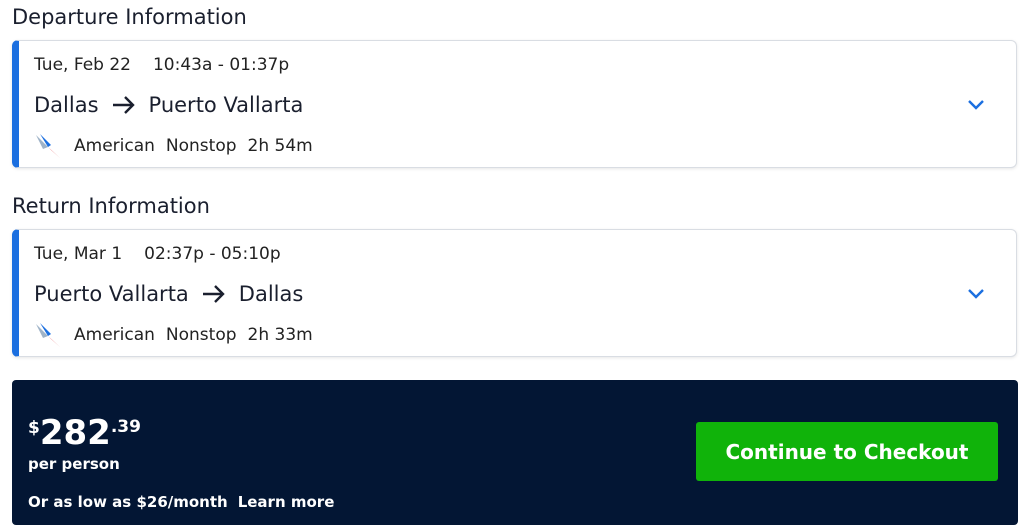 This screenshot has height=528, width=1024. What do you see at coordinates (212, 254) in the screenshot?
I see `return-time: 02:37p - 05:10p` at bounding box center [212, 254].